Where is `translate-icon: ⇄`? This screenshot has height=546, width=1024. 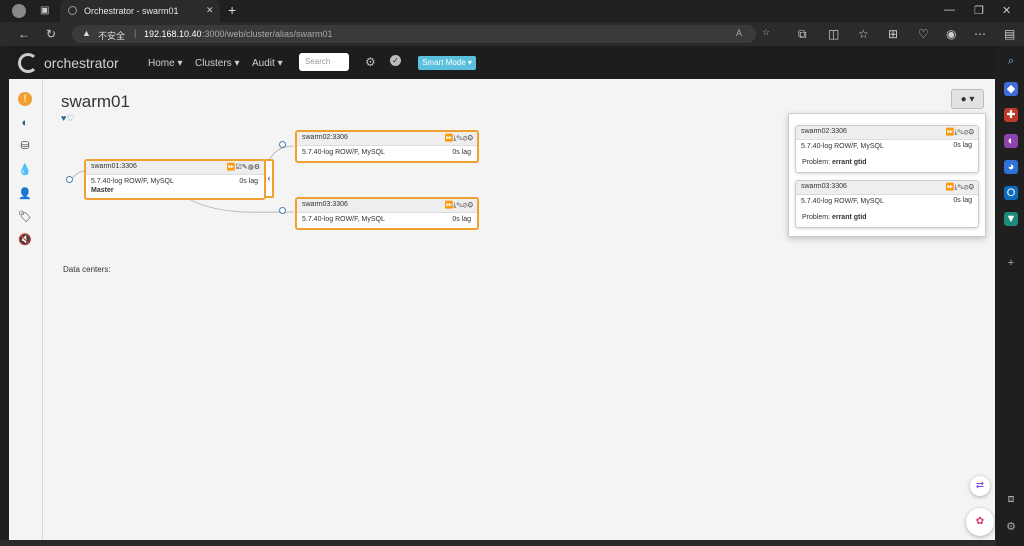 translate-icon: ⇄ is located at coordinates (980, 486).